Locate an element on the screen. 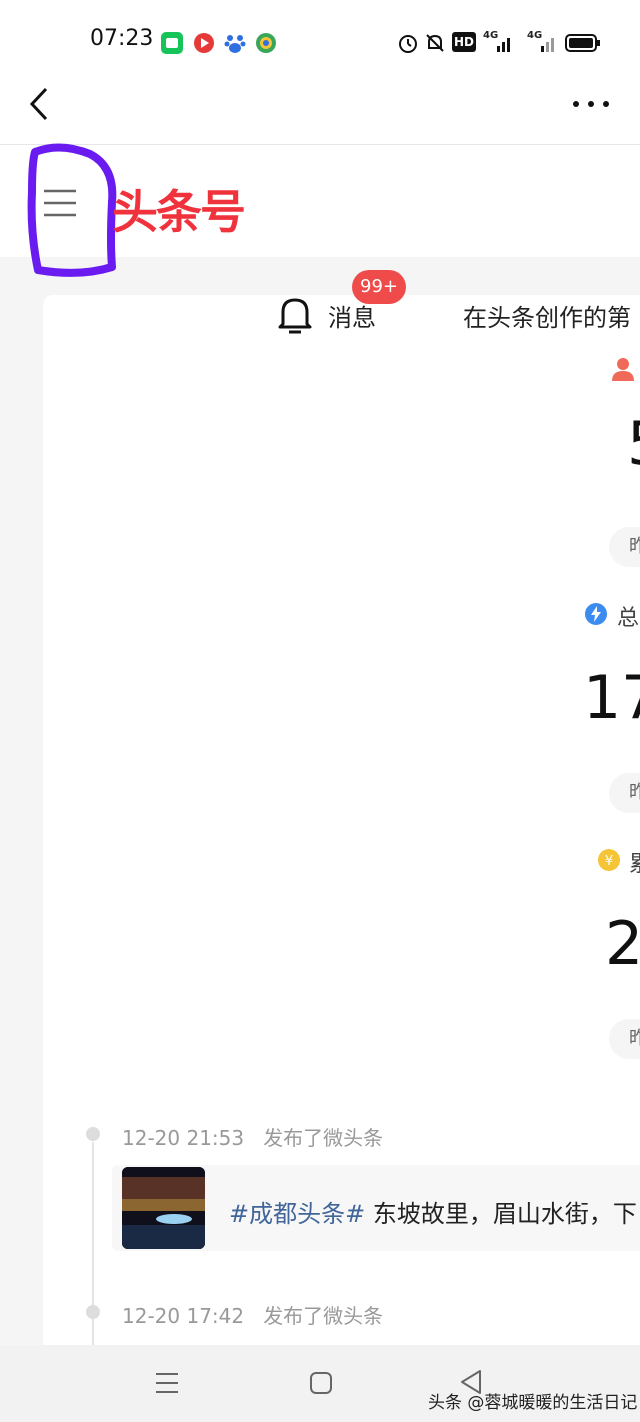  stat-value: 2 is located at coordinates (622, 944).